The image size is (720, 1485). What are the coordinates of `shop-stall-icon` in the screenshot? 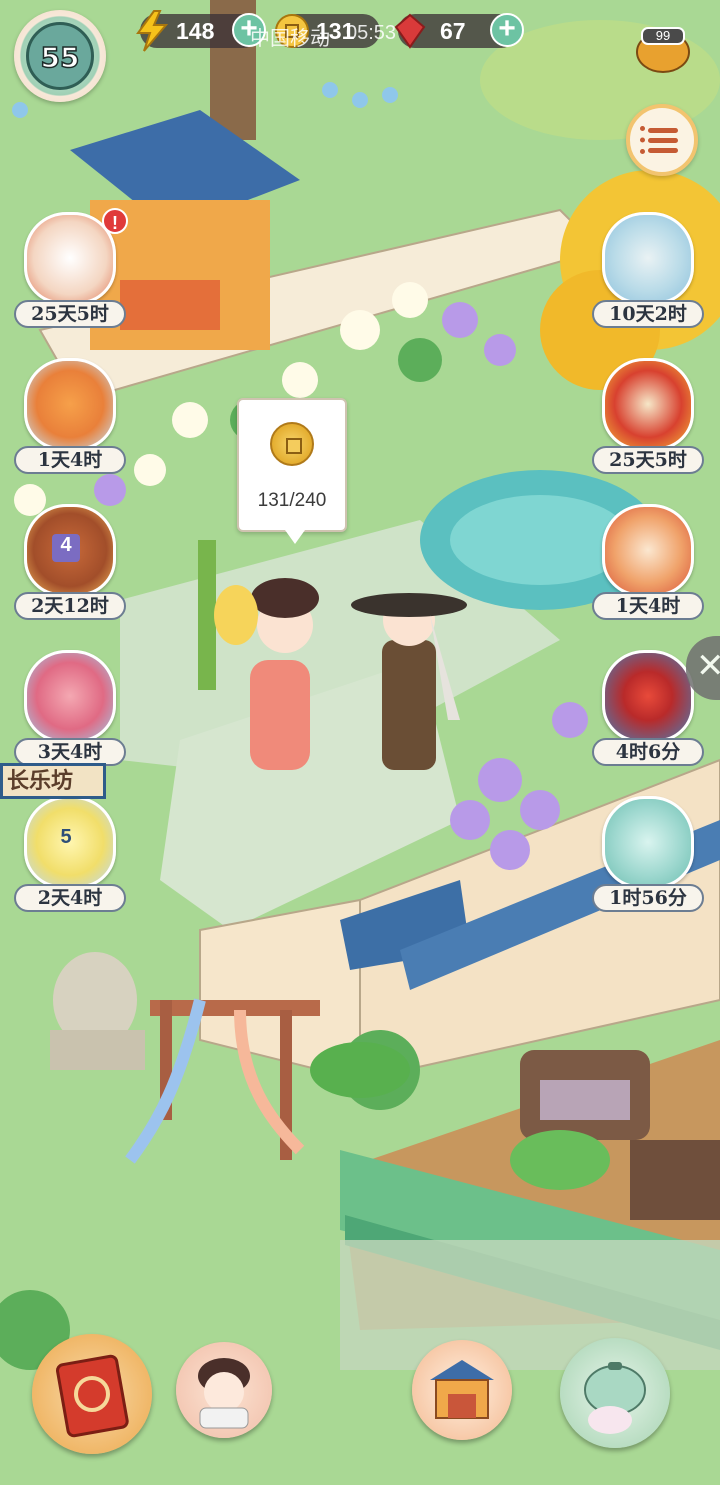 It's located at (462, 1389).